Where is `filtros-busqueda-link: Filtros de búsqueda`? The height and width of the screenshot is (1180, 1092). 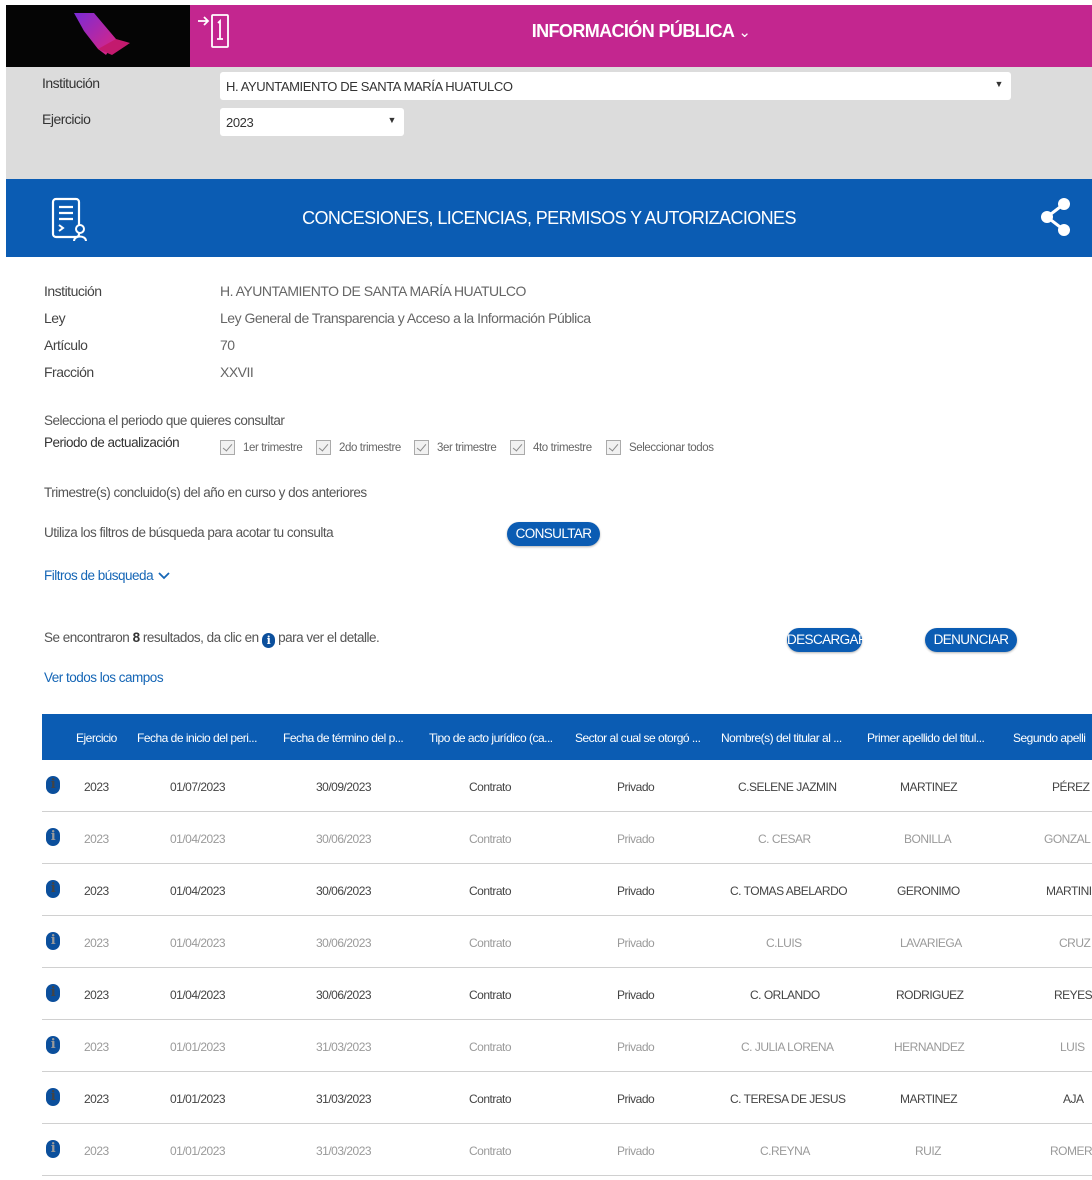
filtros-busqueda-link: Filtros de búsqueda is located at coordinates (107, 575).